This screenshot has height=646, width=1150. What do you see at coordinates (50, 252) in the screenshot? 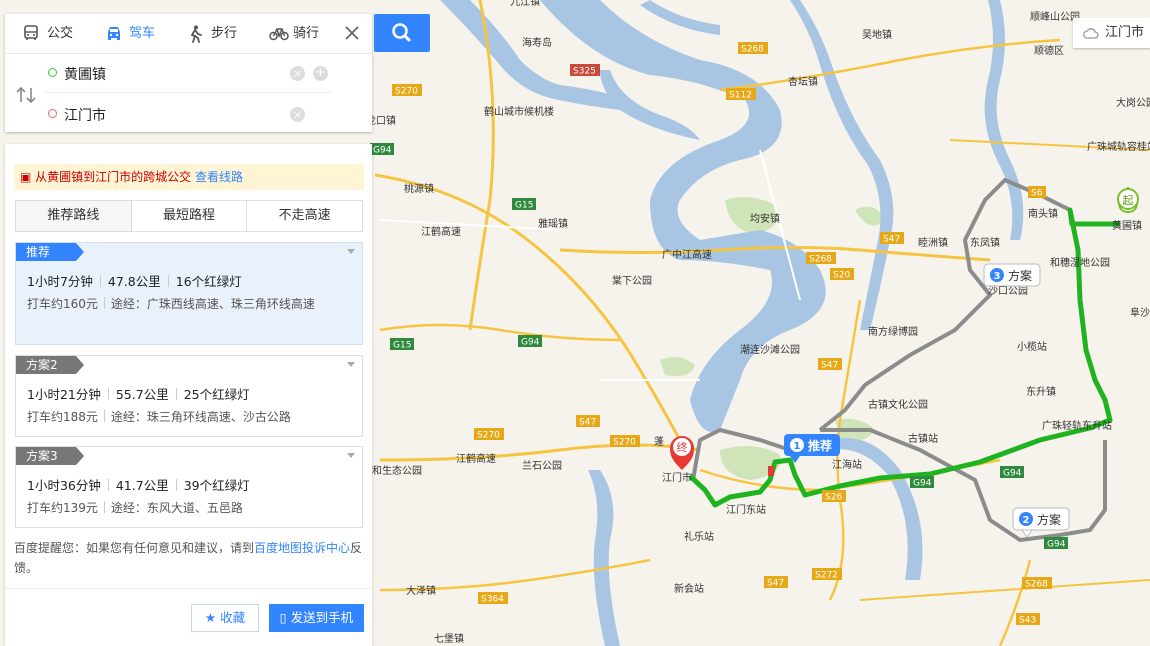
I see `route-tag: 推荐` at bounding box center [50, 252].